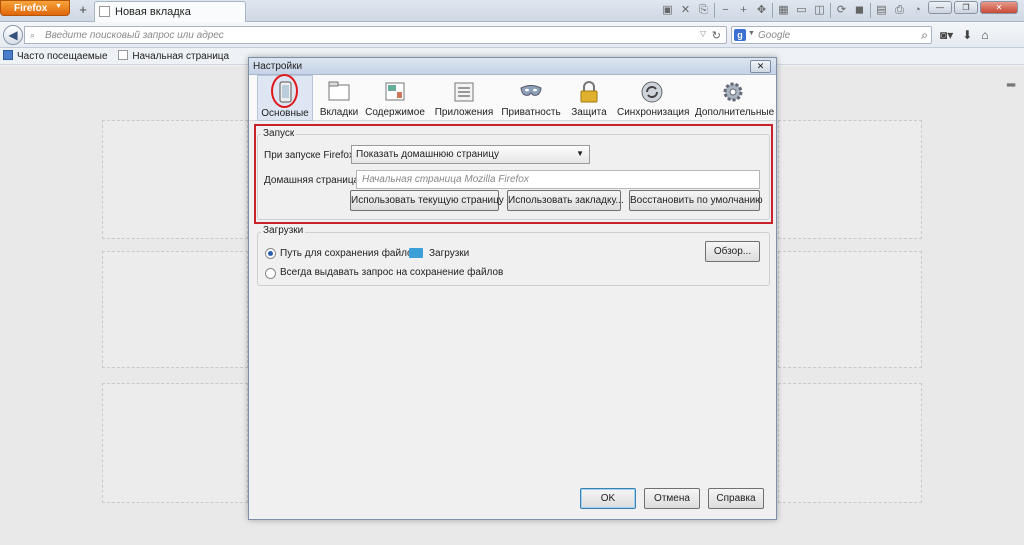  Describe the element at coordinates (819, 10) in the screenshot. I see `layout-icon: ◫` at that location.